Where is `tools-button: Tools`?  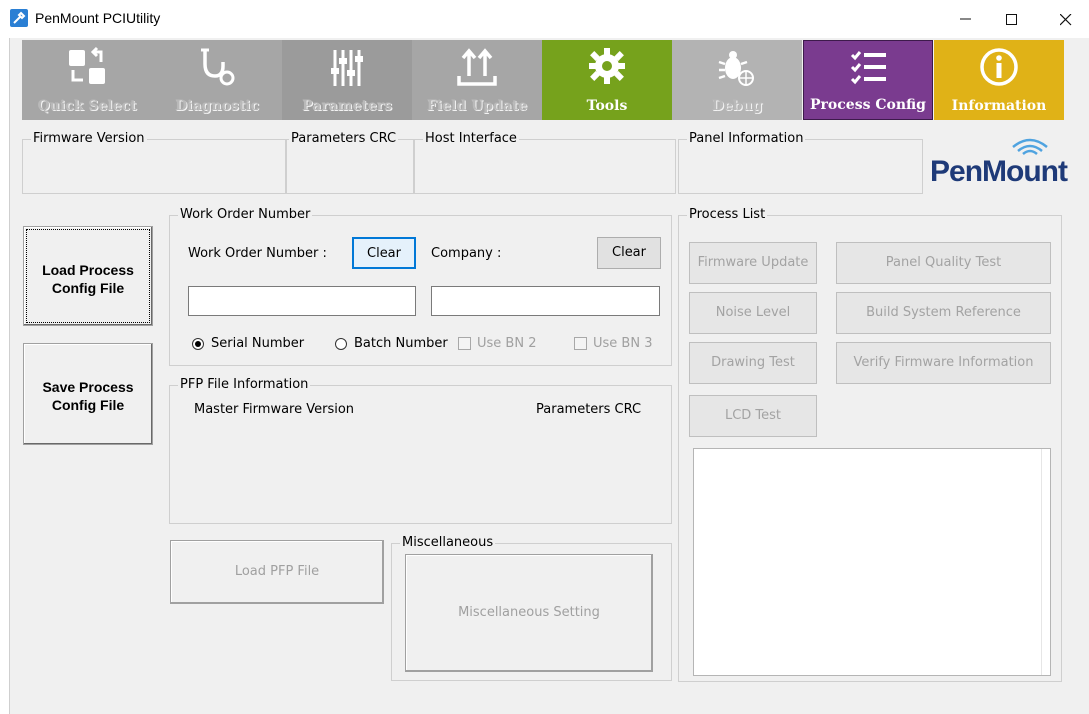 tools-button: Tools is located at coordinates (607, 80).